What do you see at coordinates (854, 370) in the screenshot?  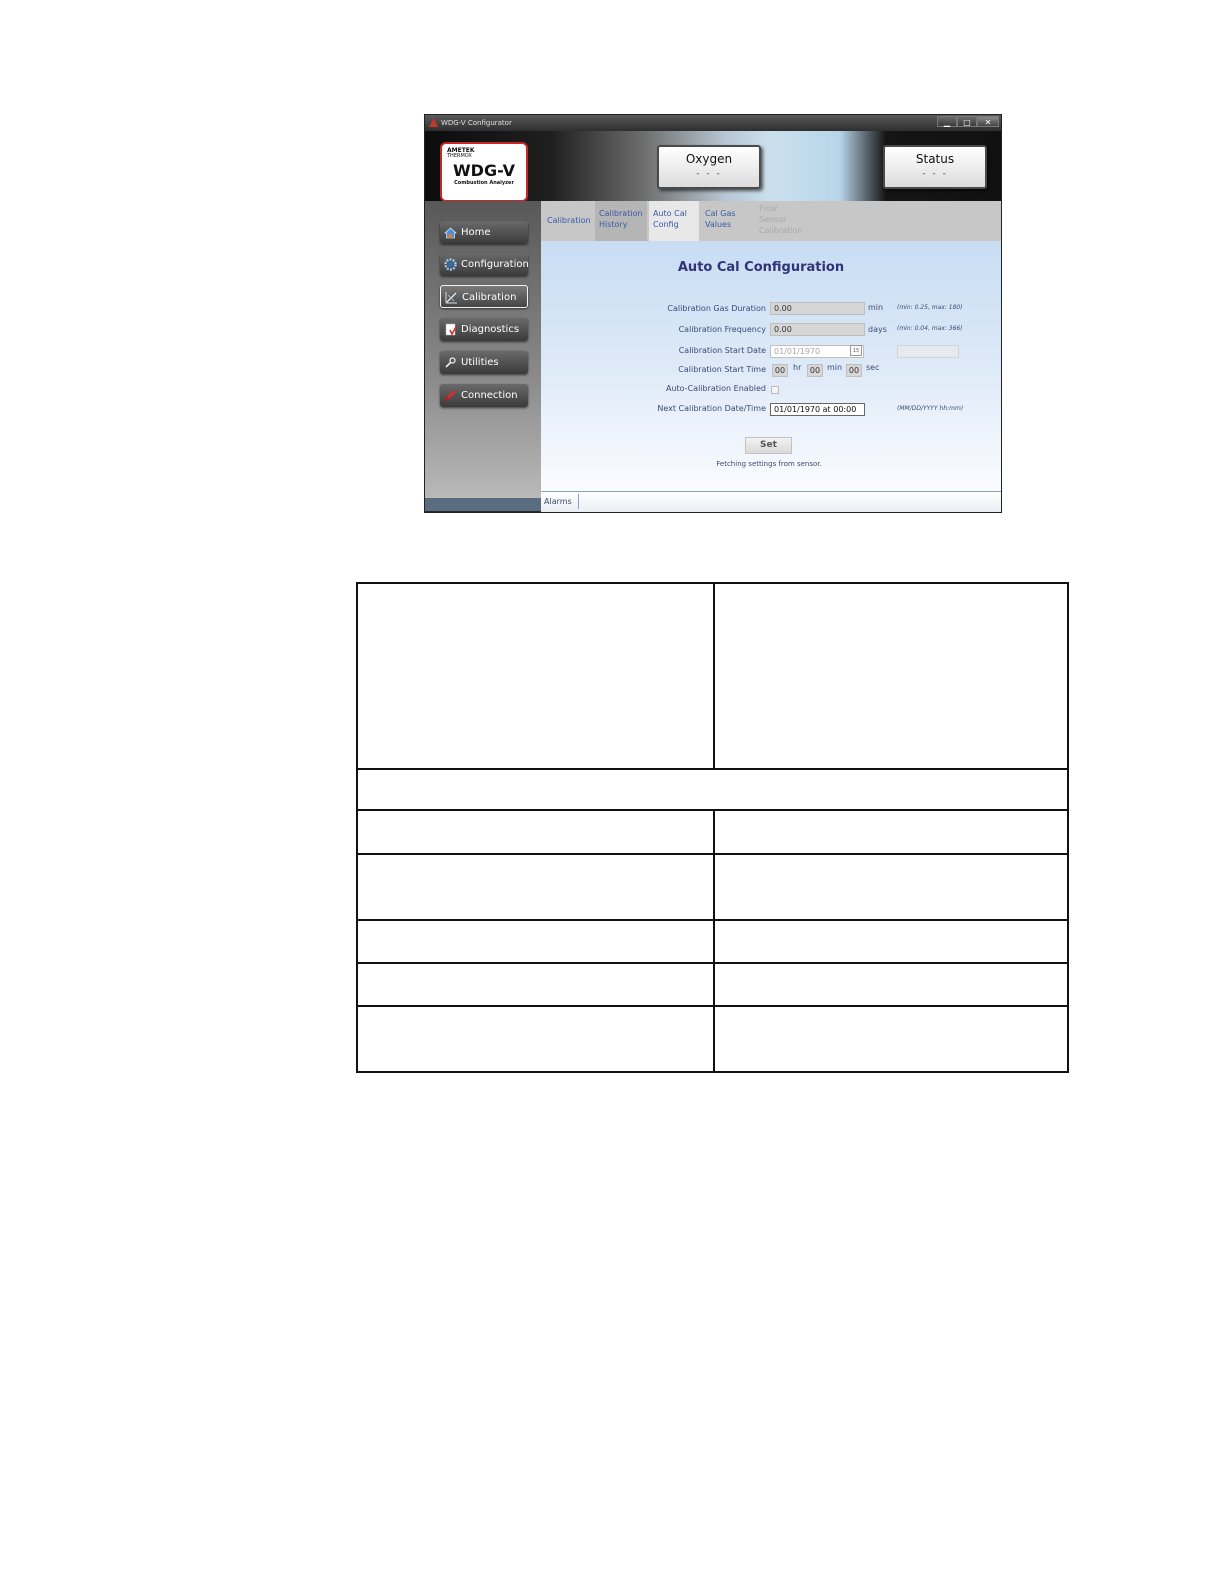 I see `start-second-input: 00` at bounding box center [854, 370].